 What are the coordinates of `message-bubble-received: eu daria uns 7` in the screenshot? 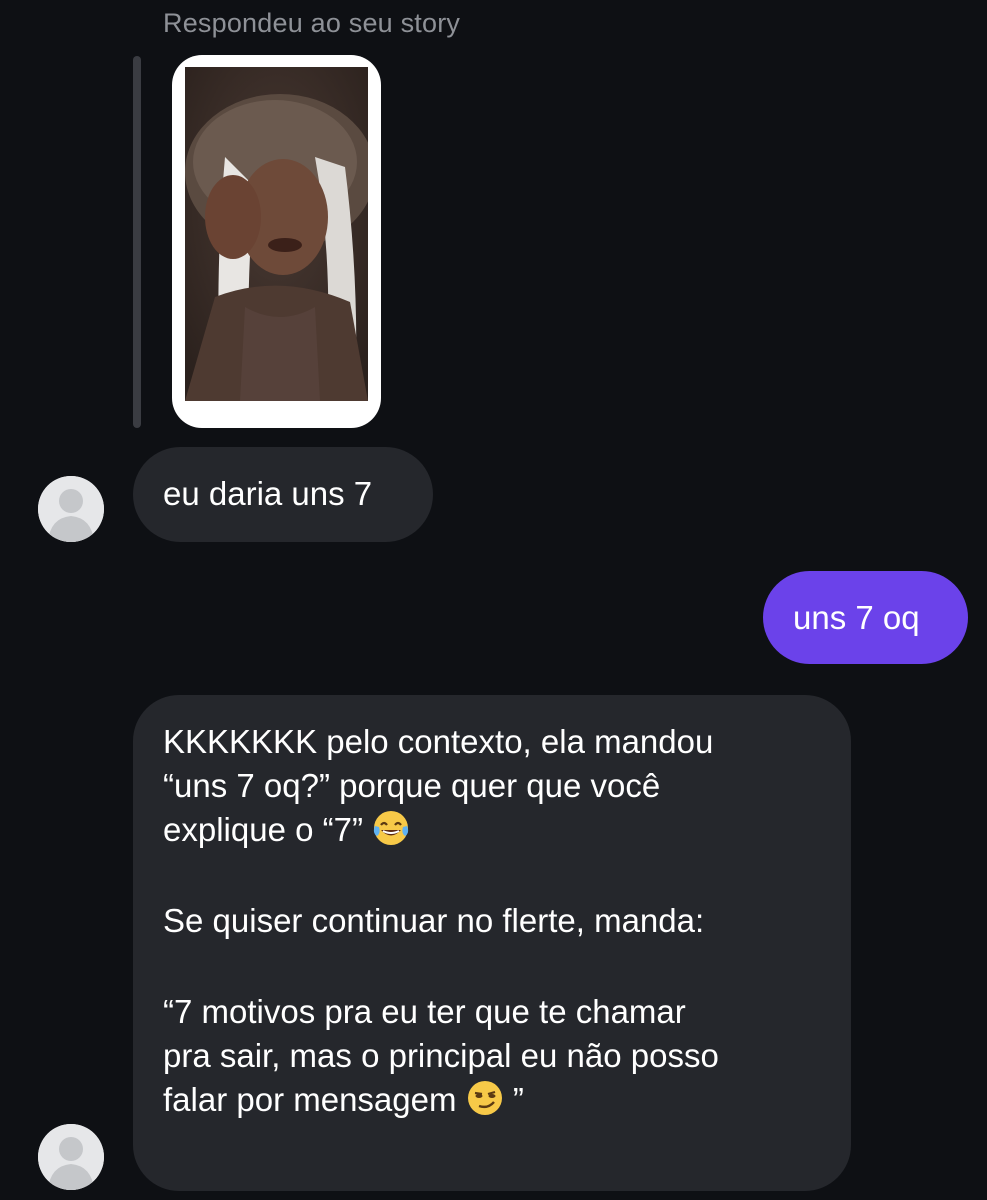 It's located at (283, 494).